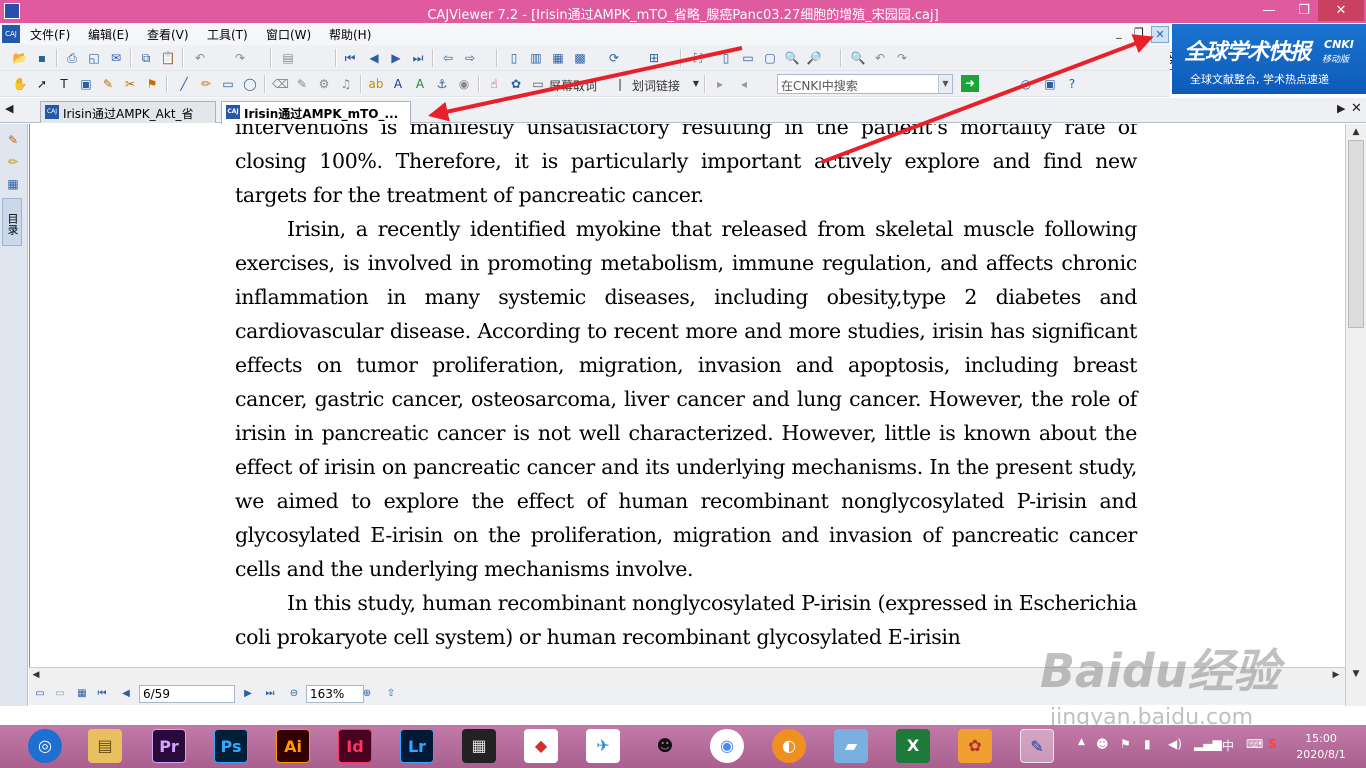 This screenshot has width=1366, height=768. I want to click on keyboard-tray-icon: ⌨, so click(1254, 744).